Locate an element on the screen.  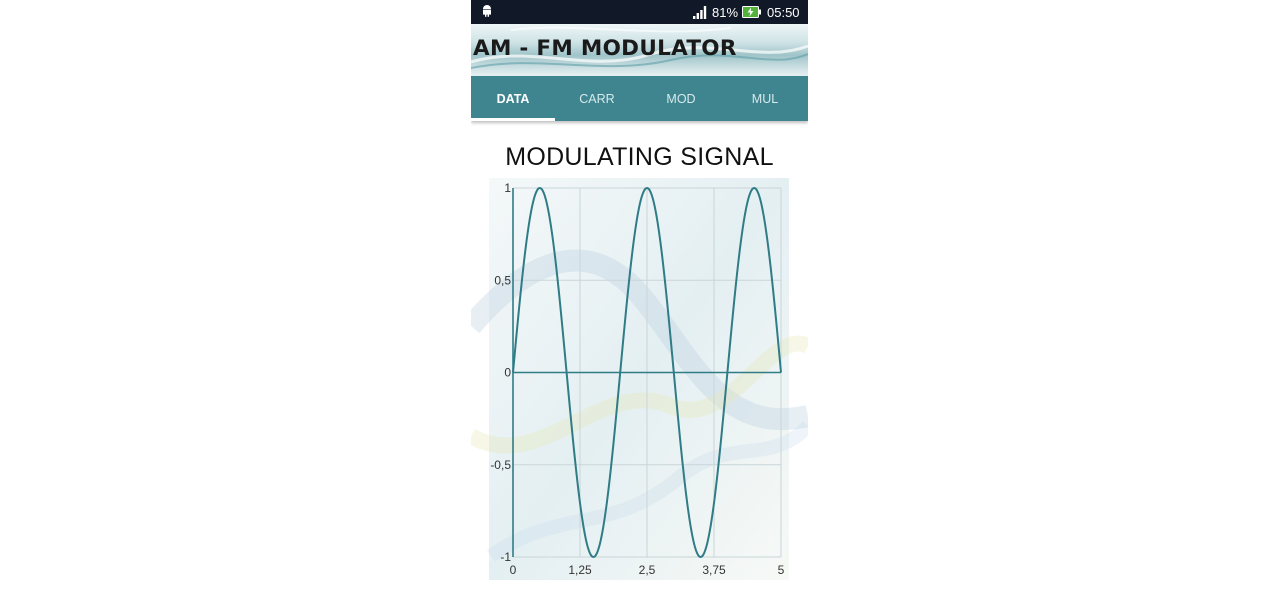
x-tick-label: 5 is located at coordinates (781, 570).